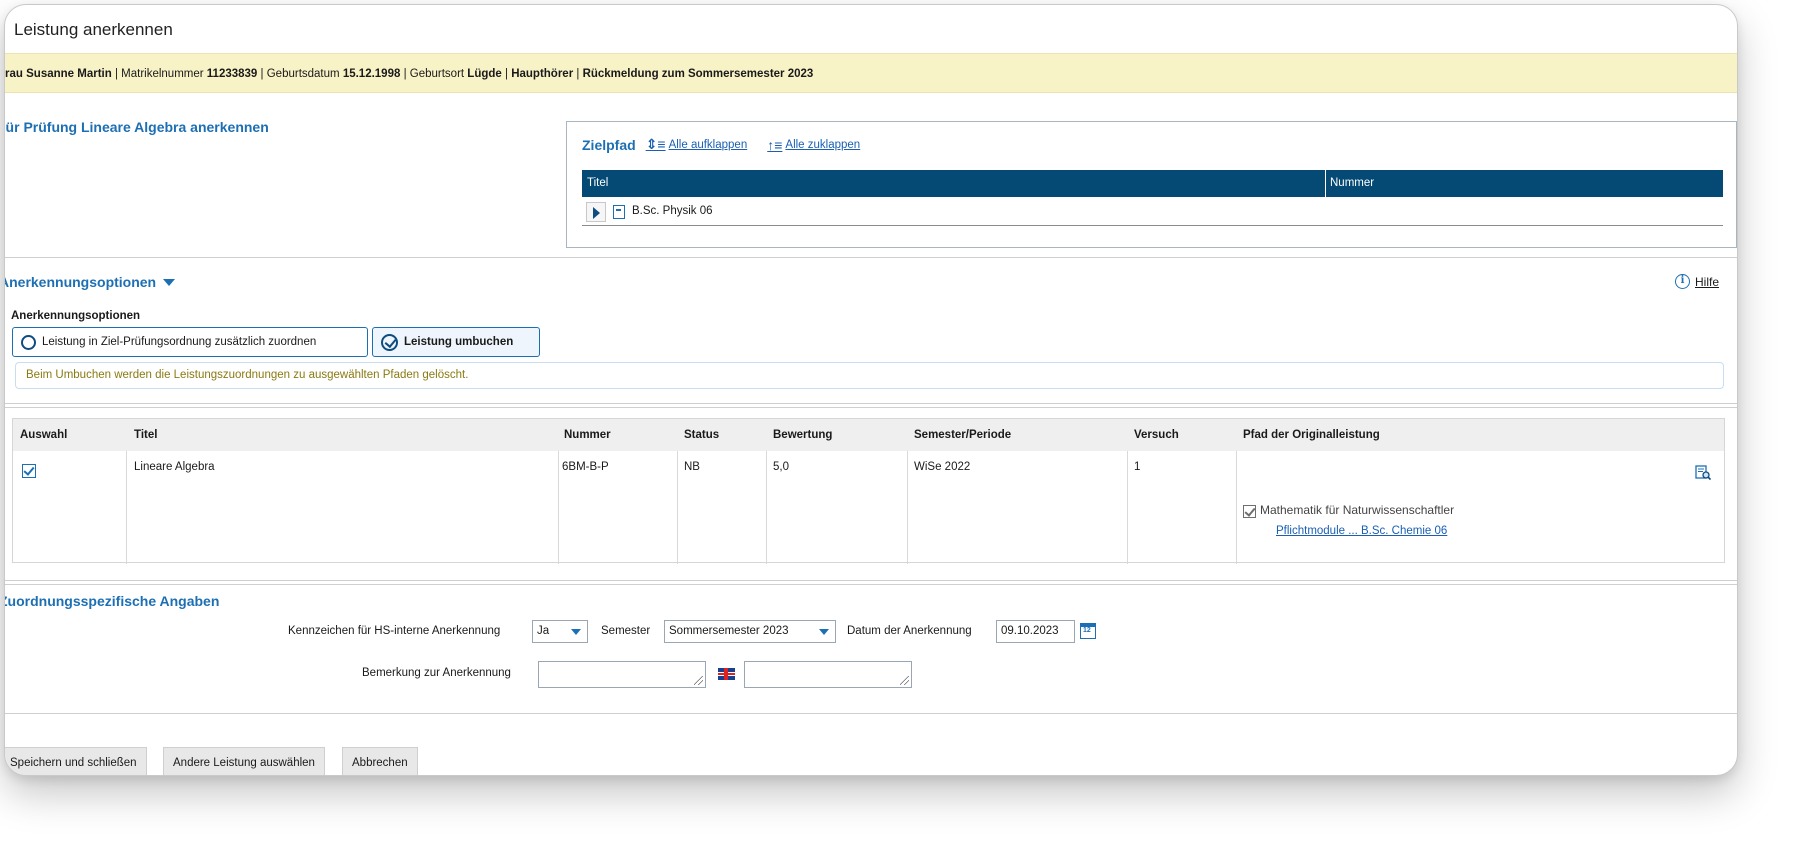  I want to click on zielpfad-table-header: Titel Nummer, so click(1152, 183).